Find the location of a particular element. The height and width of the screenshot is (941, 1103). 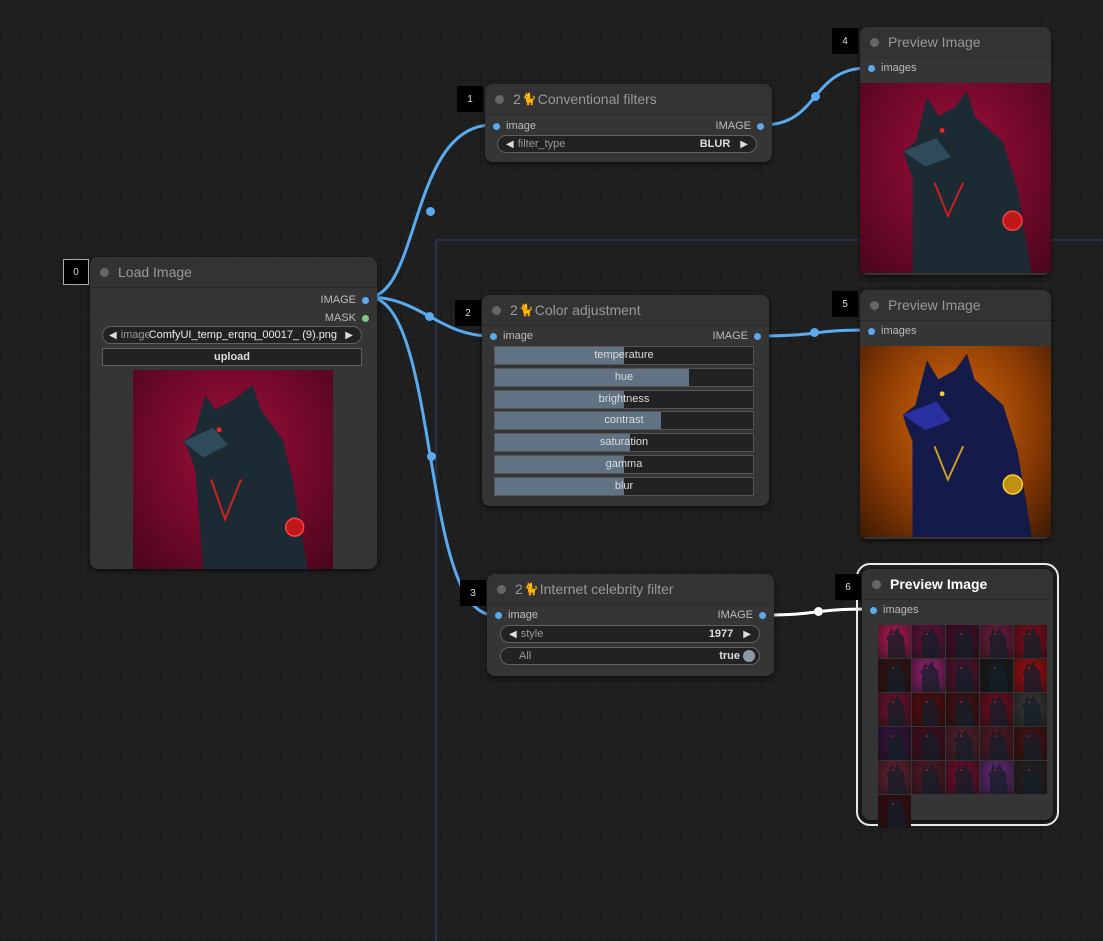

node-preview-image-4: Preview Image images is located at coordinates (955, 151).